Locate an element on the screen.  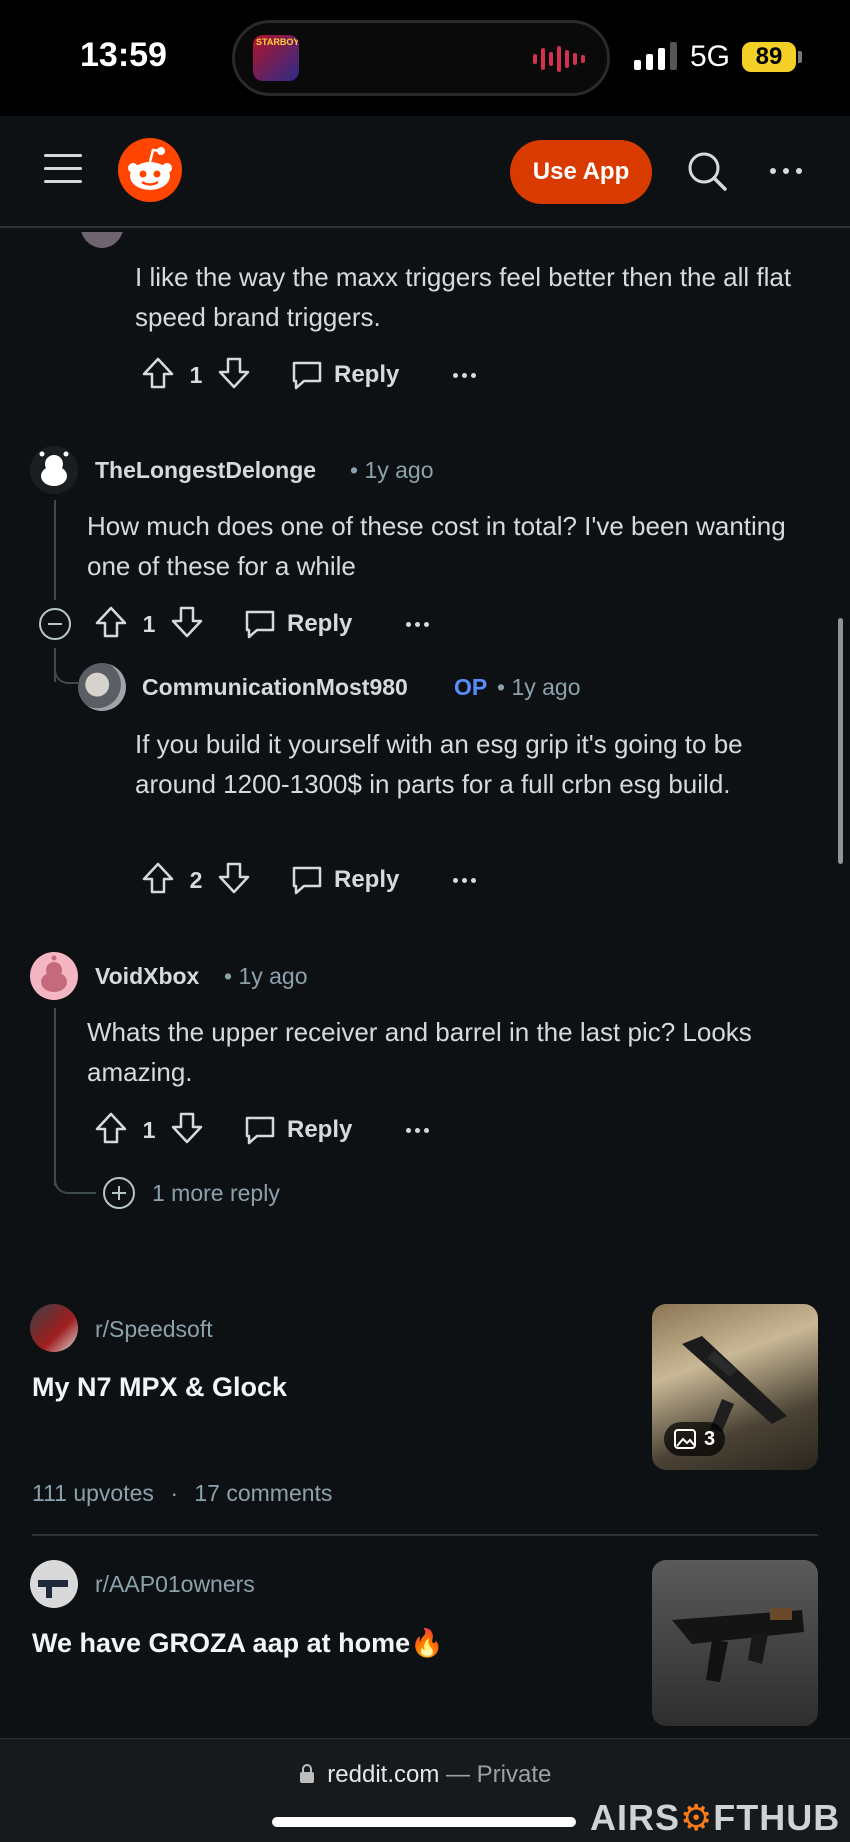
artwork-text: STARBOY is located at coordinates (277, 42).